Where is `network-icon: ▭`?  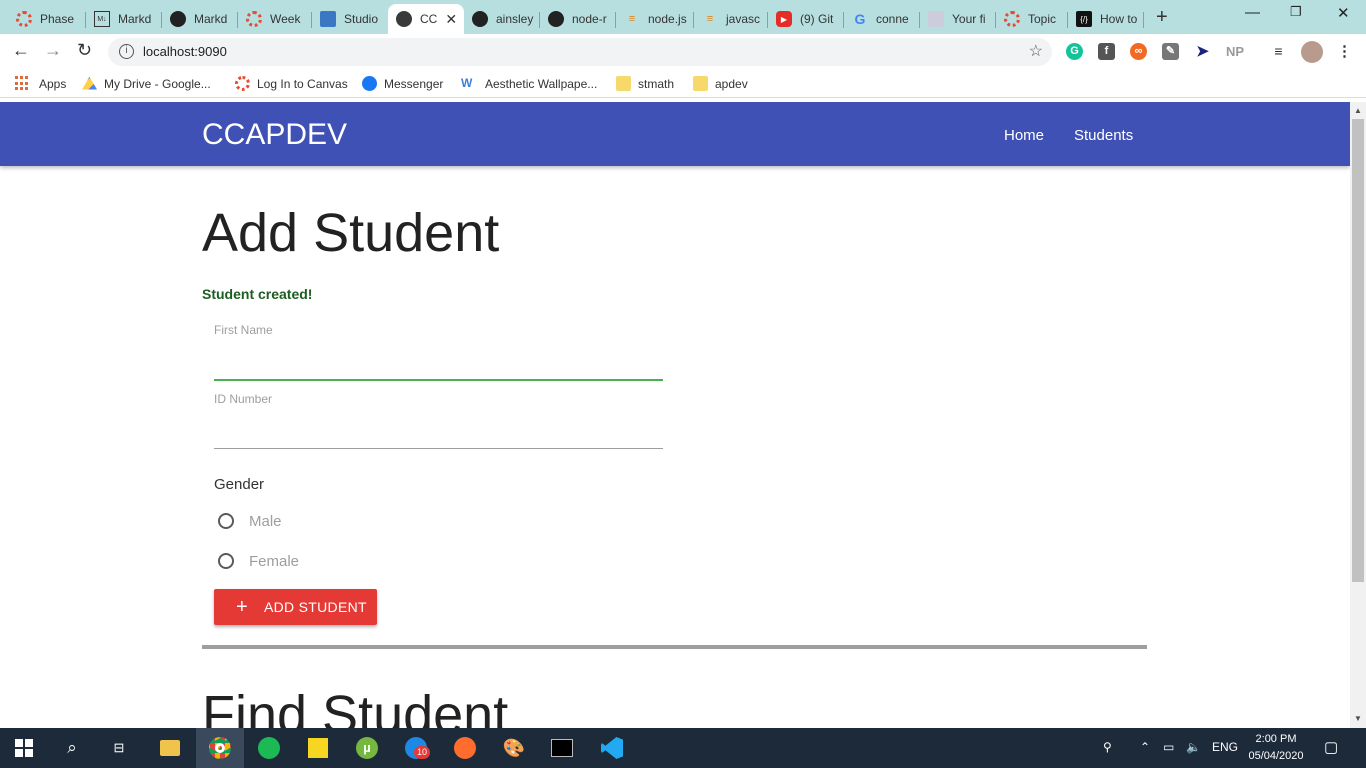
network-icon: ▭ is located at coordinates (1168, 747).